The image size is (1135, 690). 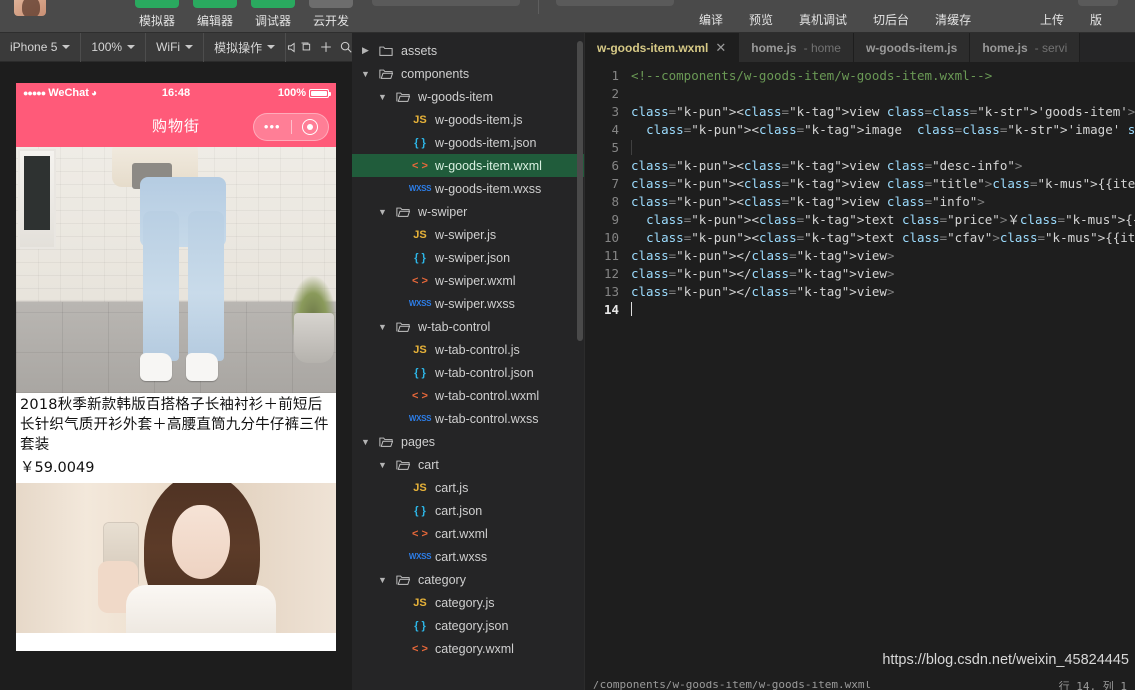 What do you see at coordinates (796, 47) in the screenshot?
I see `editor-tab-home-js: home.js - home` at bounding box center [796, 47].